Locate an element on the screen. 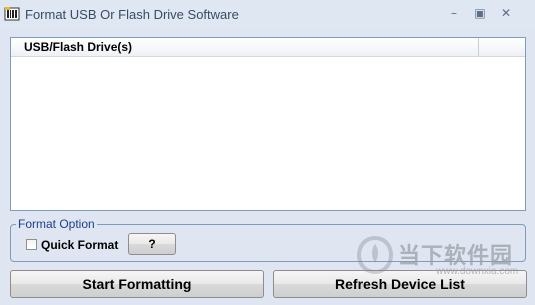 This screenshot has height=305, width=535. list-header: USB/Flash Drive(s) is located at coordinates (268, 47).